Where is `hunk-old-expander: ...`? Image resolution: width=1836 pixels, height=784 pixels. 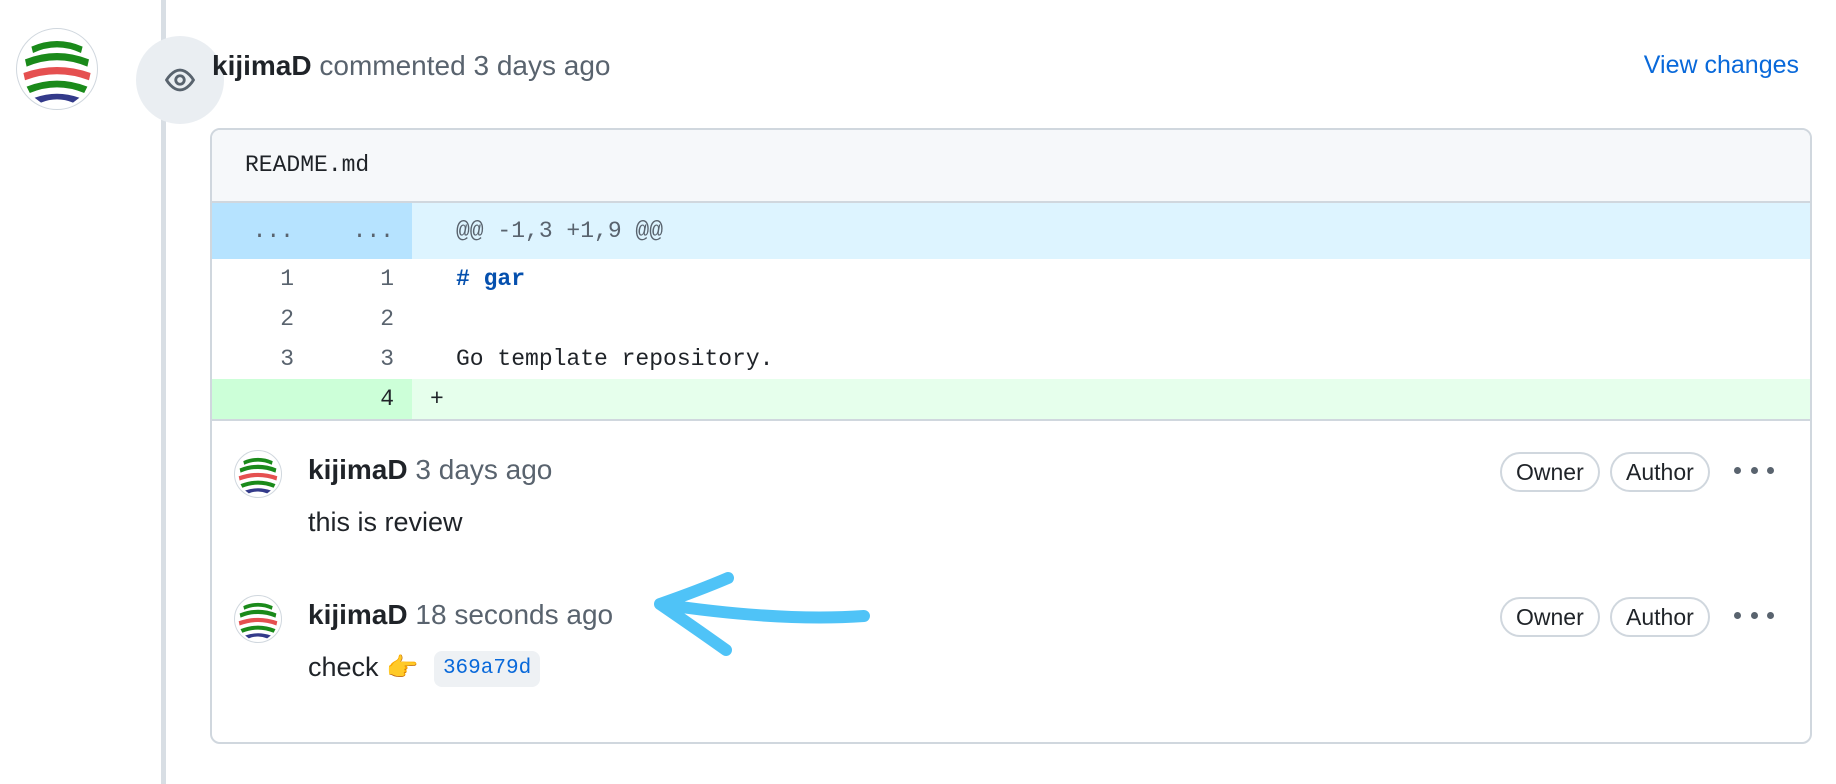
hunk-old-expander: ... is located at coordinates (253, 231).